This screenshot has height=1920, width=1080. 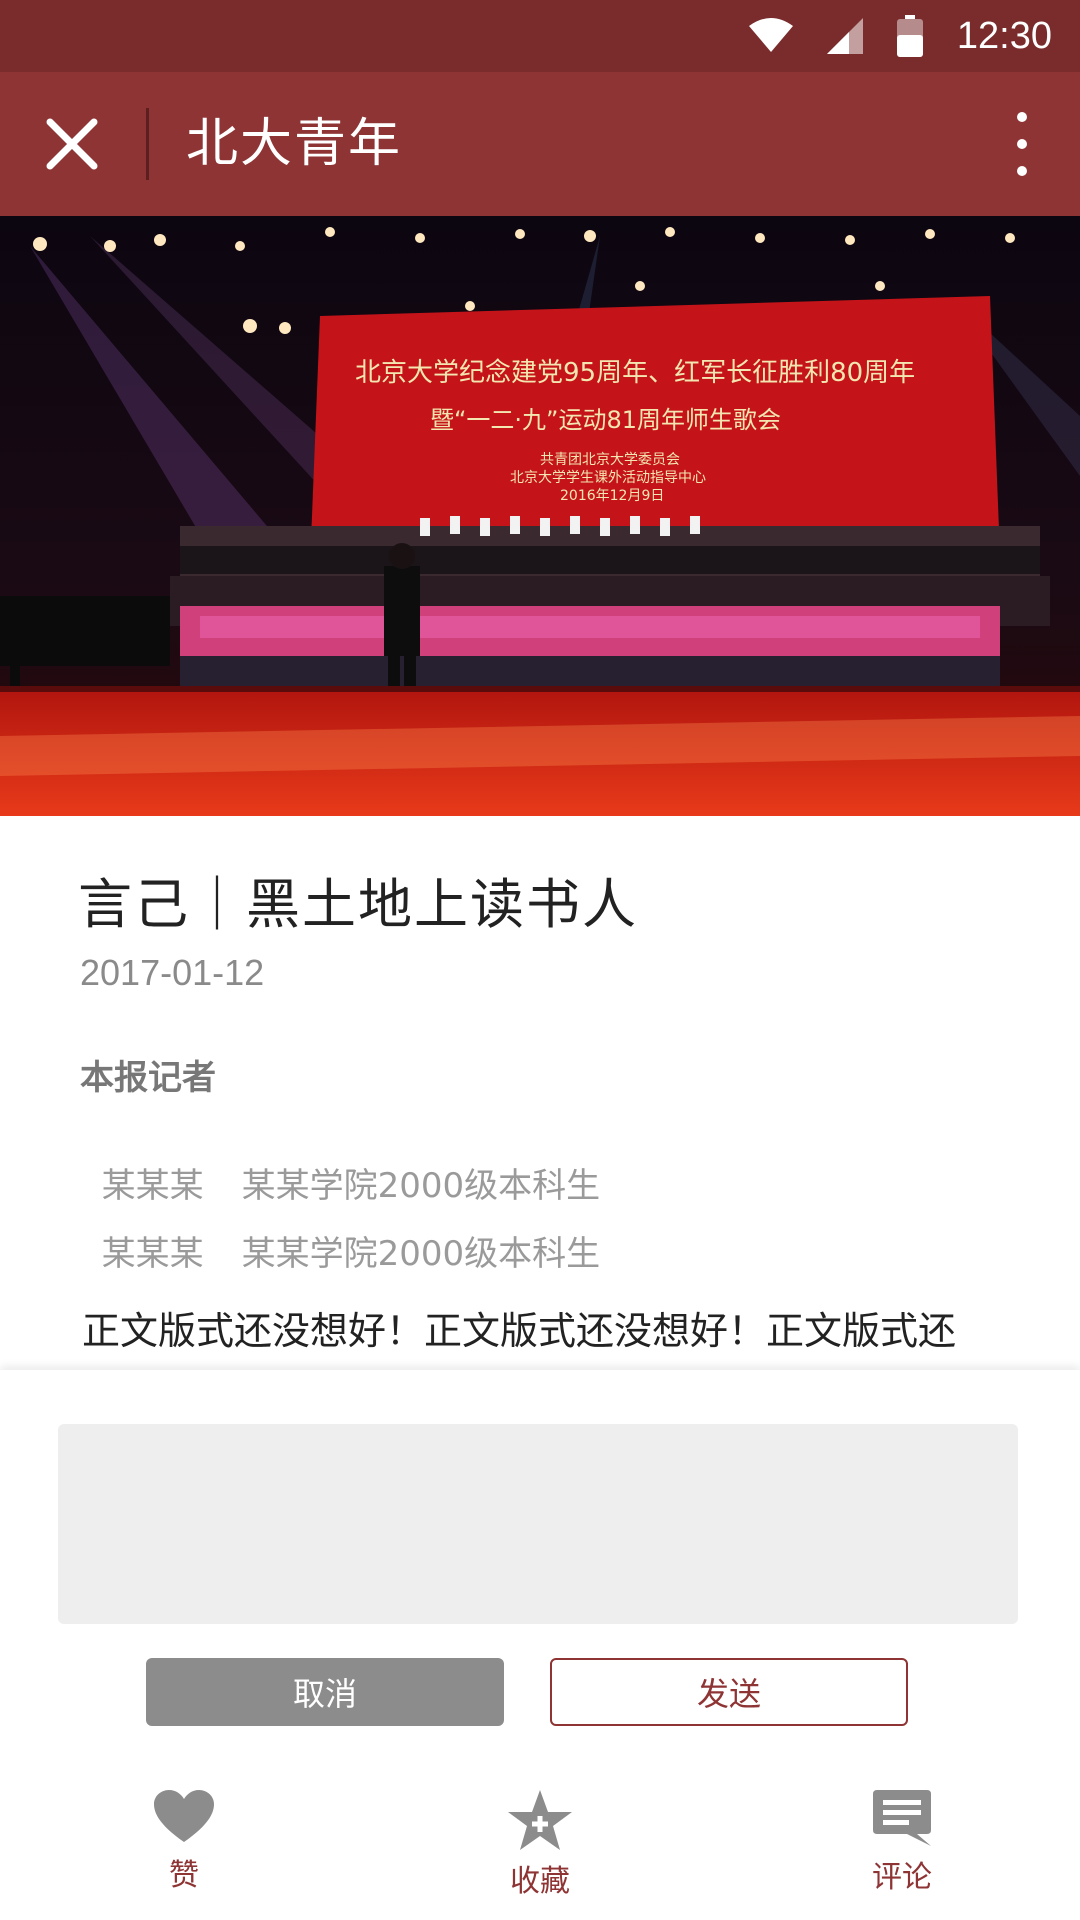 What do you see at coordinates (608, 478) in the screenshot?
I see `banner-line-4: 北京大学学生课外活动指导中心` at bounding box center [608, 478].